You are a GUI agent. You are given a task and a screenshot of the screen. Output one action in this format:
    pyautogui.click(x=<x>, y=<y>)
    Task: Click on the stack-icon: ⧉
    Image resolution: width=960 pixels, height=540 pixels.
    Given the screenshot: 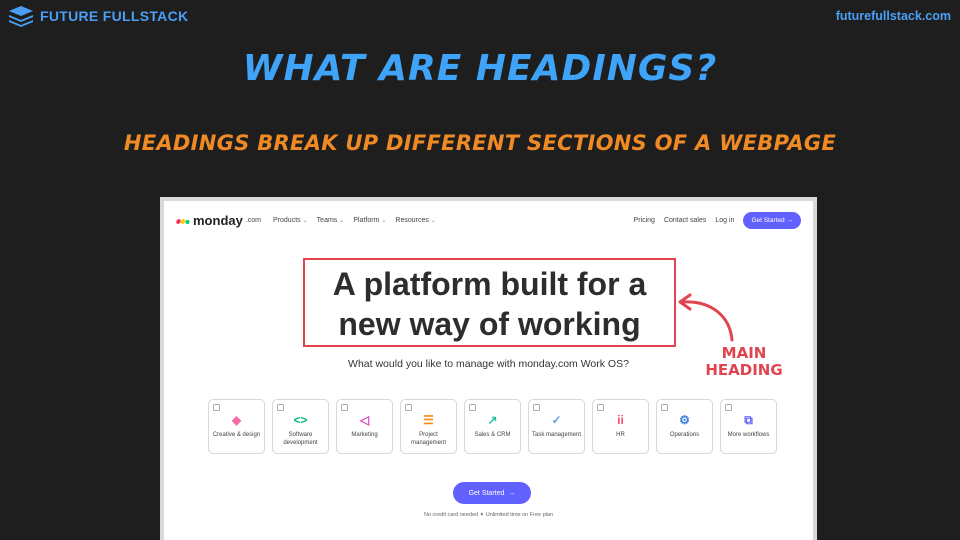 What is the action you would take?
    pyautogui.click(x=748, y=420)
    